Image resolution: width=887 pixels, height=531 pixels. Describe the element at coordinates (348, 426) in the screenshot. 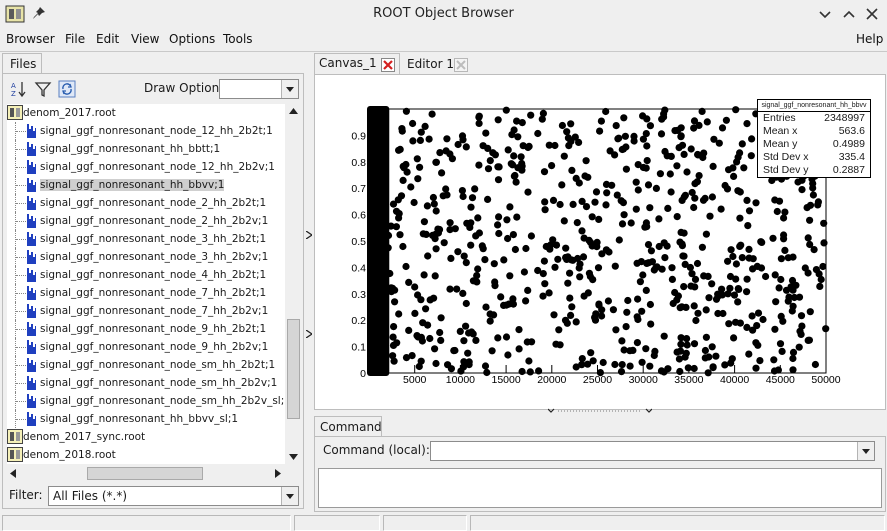

I see `tab-command: Command` at that location.